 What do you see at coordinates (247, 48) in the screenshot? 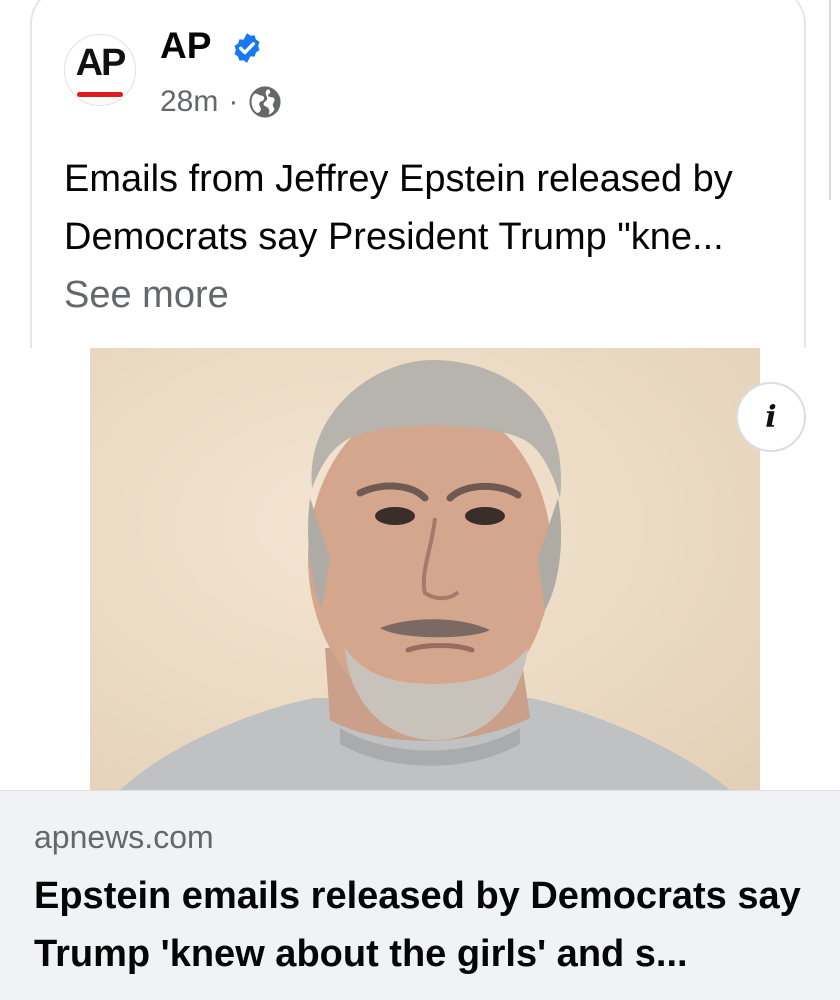
I see `verified-badge-icon` at bounding box center [247, 48].